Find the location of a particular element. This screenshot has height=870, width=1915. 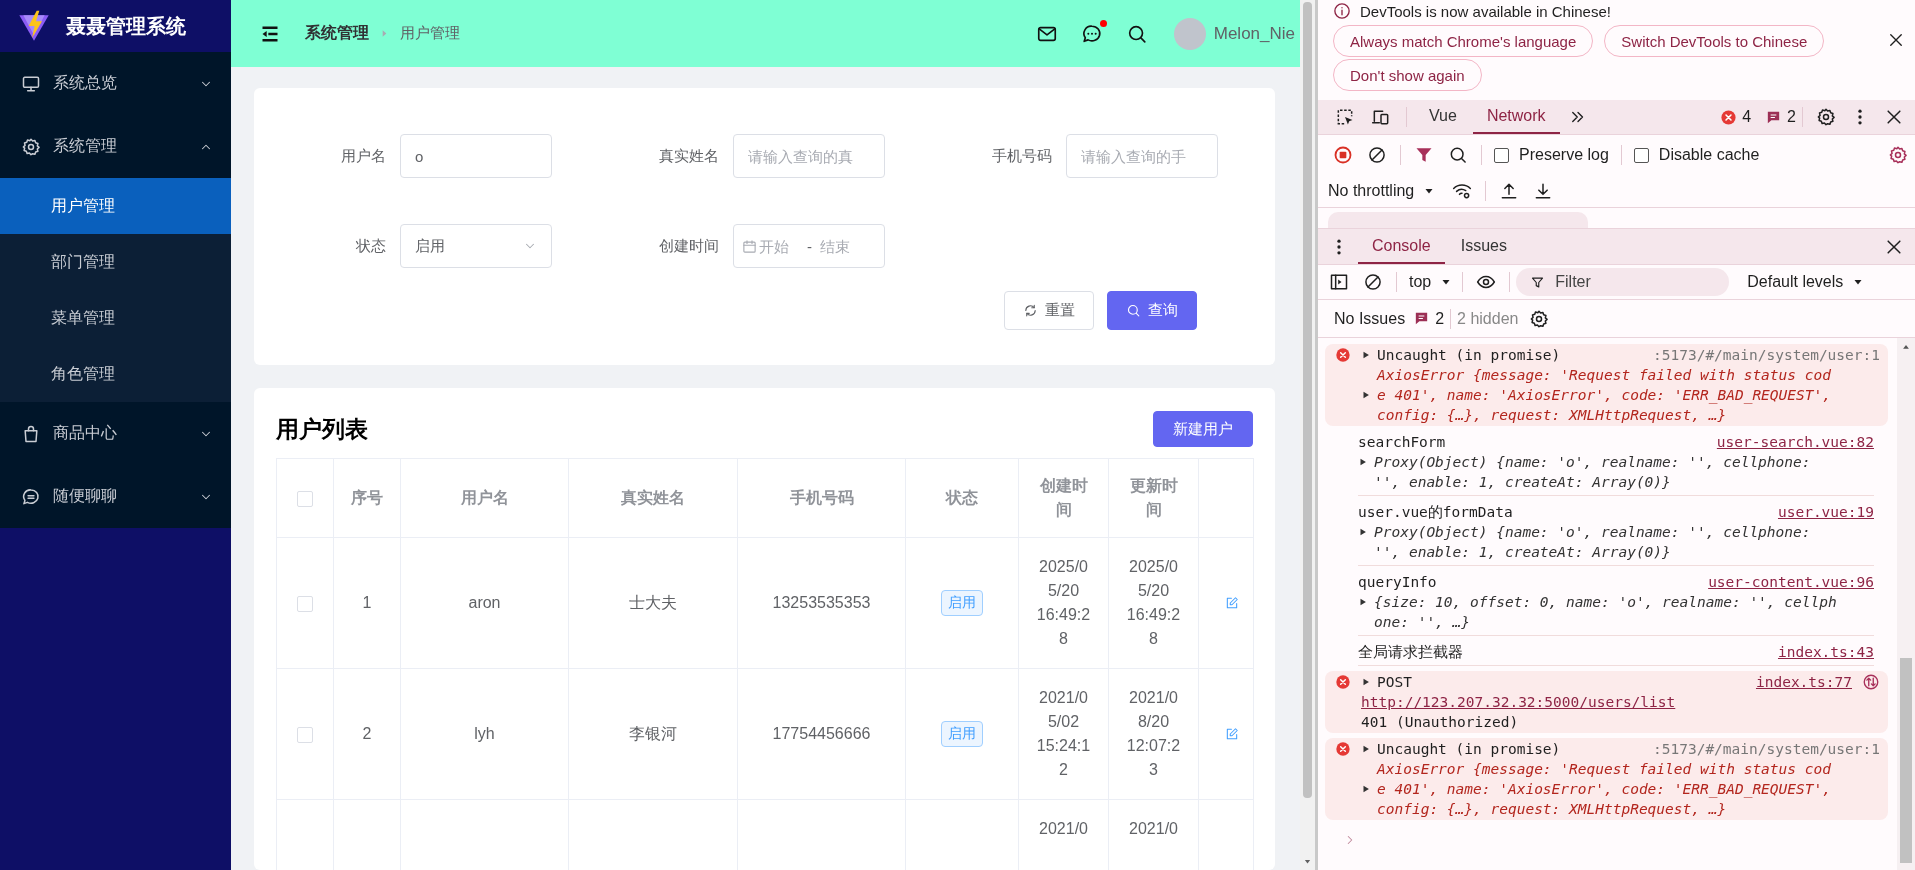

table-cell: 17754456666 is located at coordinates (821, 734).